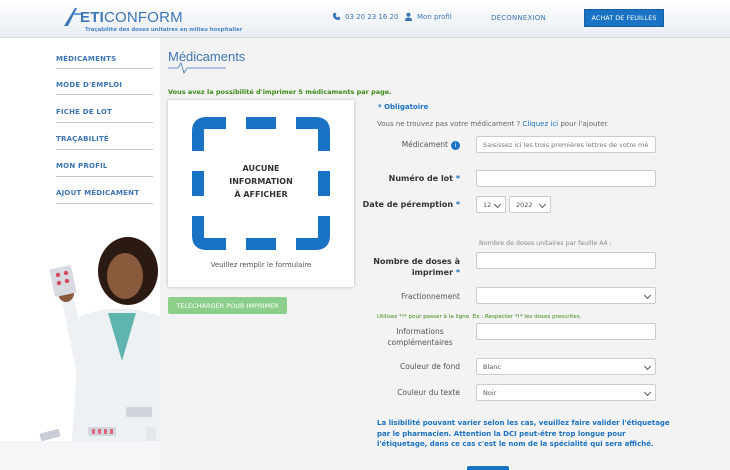 This screenshot has width=730, height=470. Describe the element at coordinates (103, 85) in the screenshot. I see `sidebar-item-mode-emploi: MODE D'EMPLOI` at that location.